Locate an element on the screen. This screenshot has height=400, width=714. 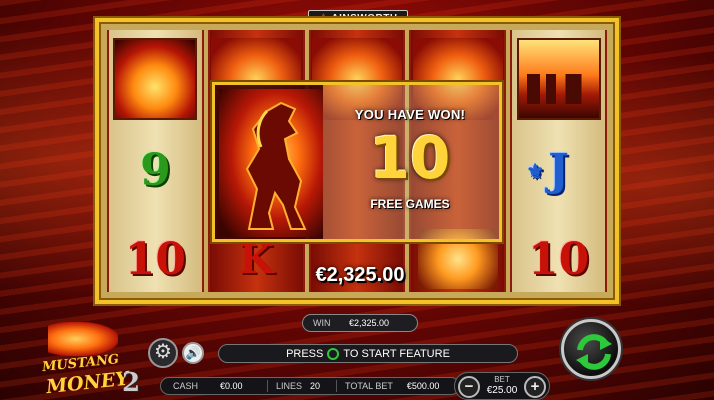
lines-segment: LINES 20 is located at coordinates (302, 386).